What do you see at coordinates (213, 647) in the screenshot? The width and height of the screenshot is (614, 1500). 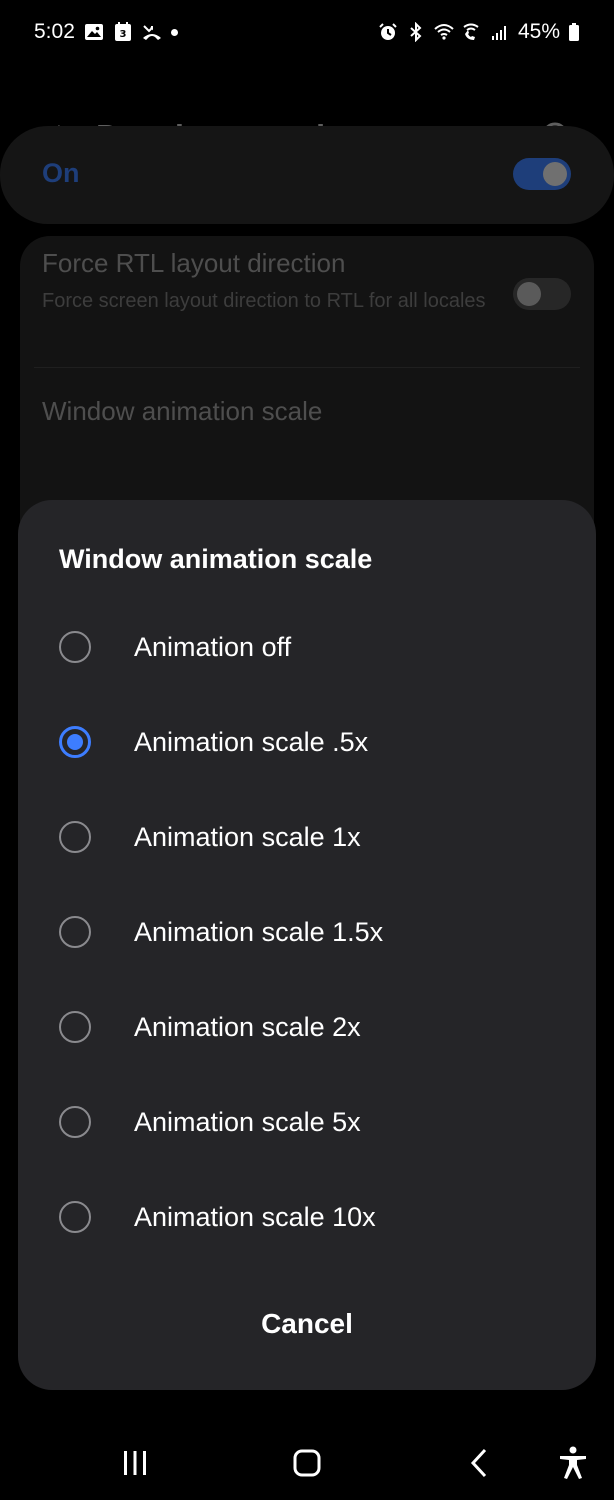 I see `option-label: Animation off` at bounding box center [213, 647].